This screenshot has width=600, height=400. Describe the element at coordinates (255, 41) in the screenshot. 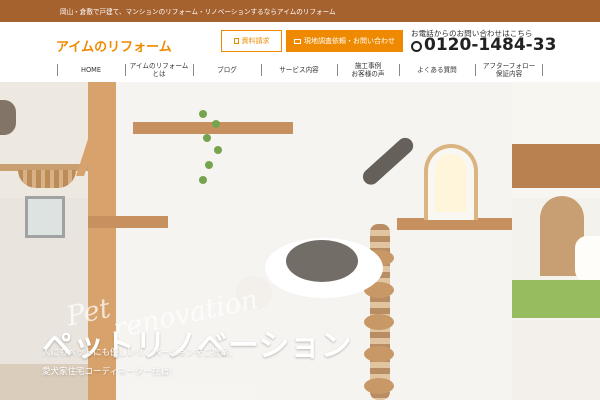

I see `document-request-label: 資料請求` at that location.